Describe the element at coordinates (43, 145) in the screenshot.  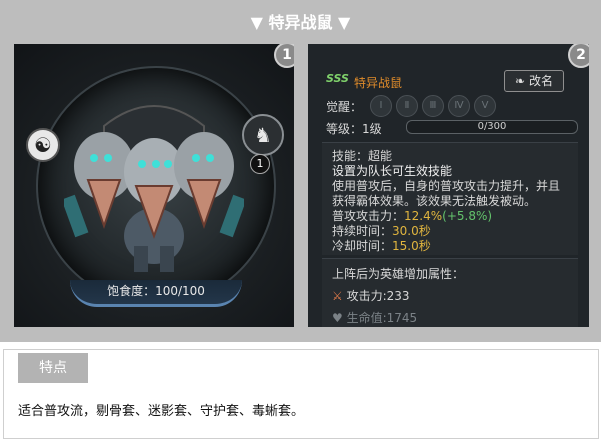
I see `element-swirl-icon: ☯` at that location.